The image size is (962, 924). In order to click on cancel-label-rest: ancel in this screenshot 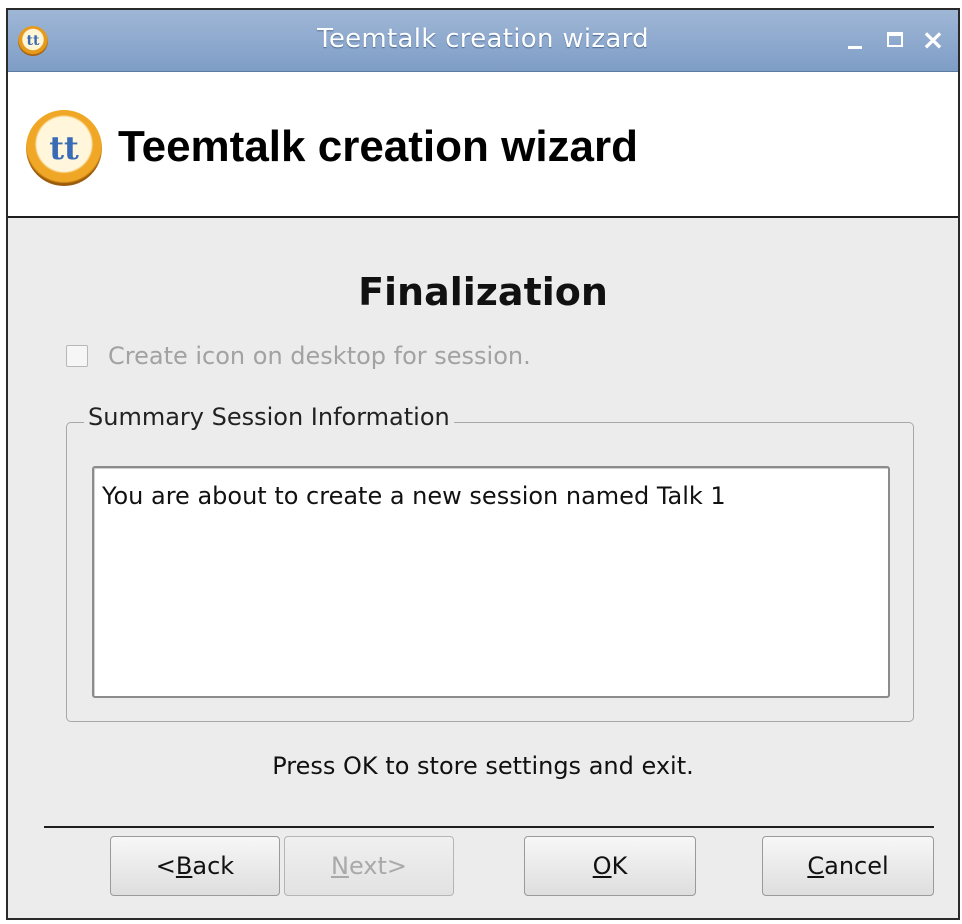, I will do `click(856, 866)`.